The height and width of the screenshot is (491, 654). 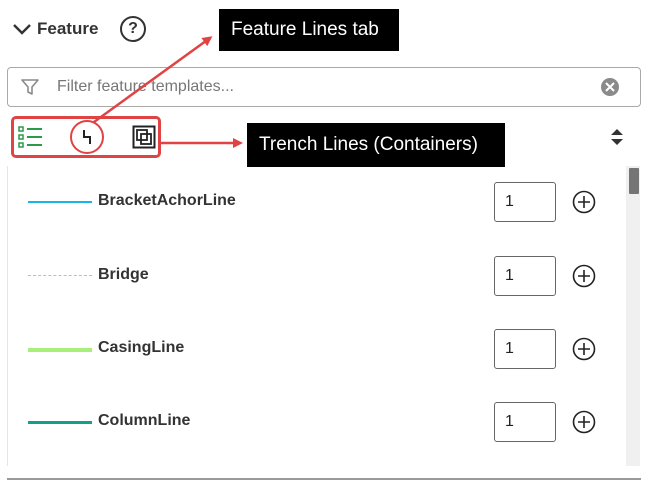 What do you see at coordinates (144, 137) in the screenshot?
I see `container-icon` at bounding box center [144, 137].